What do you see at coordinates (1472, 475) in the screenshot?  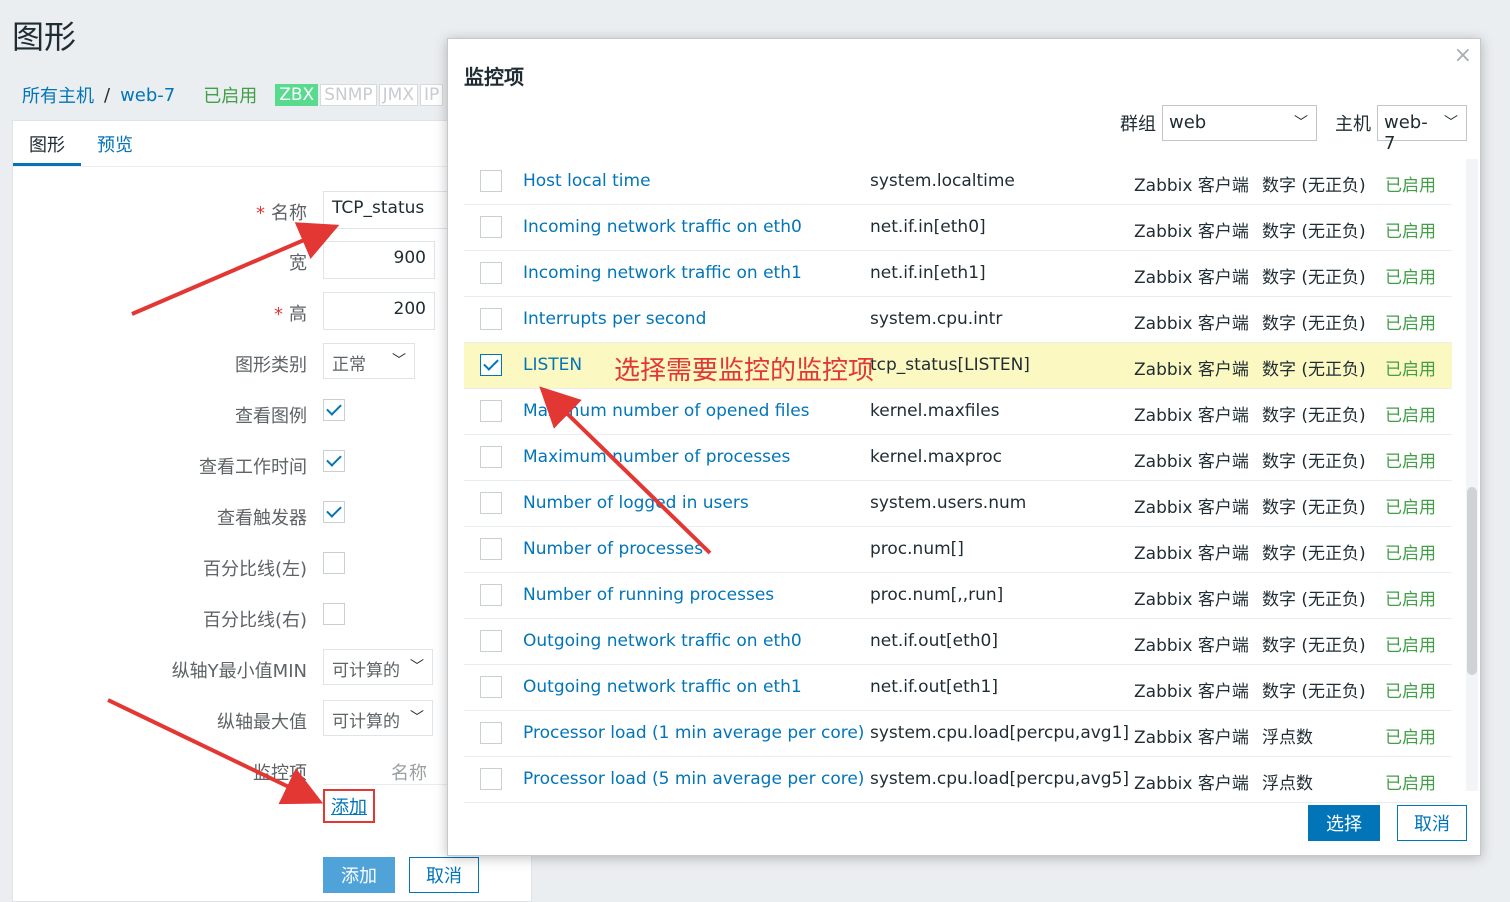 I see `list-scrollbar` at bounding box center [1472, 475].